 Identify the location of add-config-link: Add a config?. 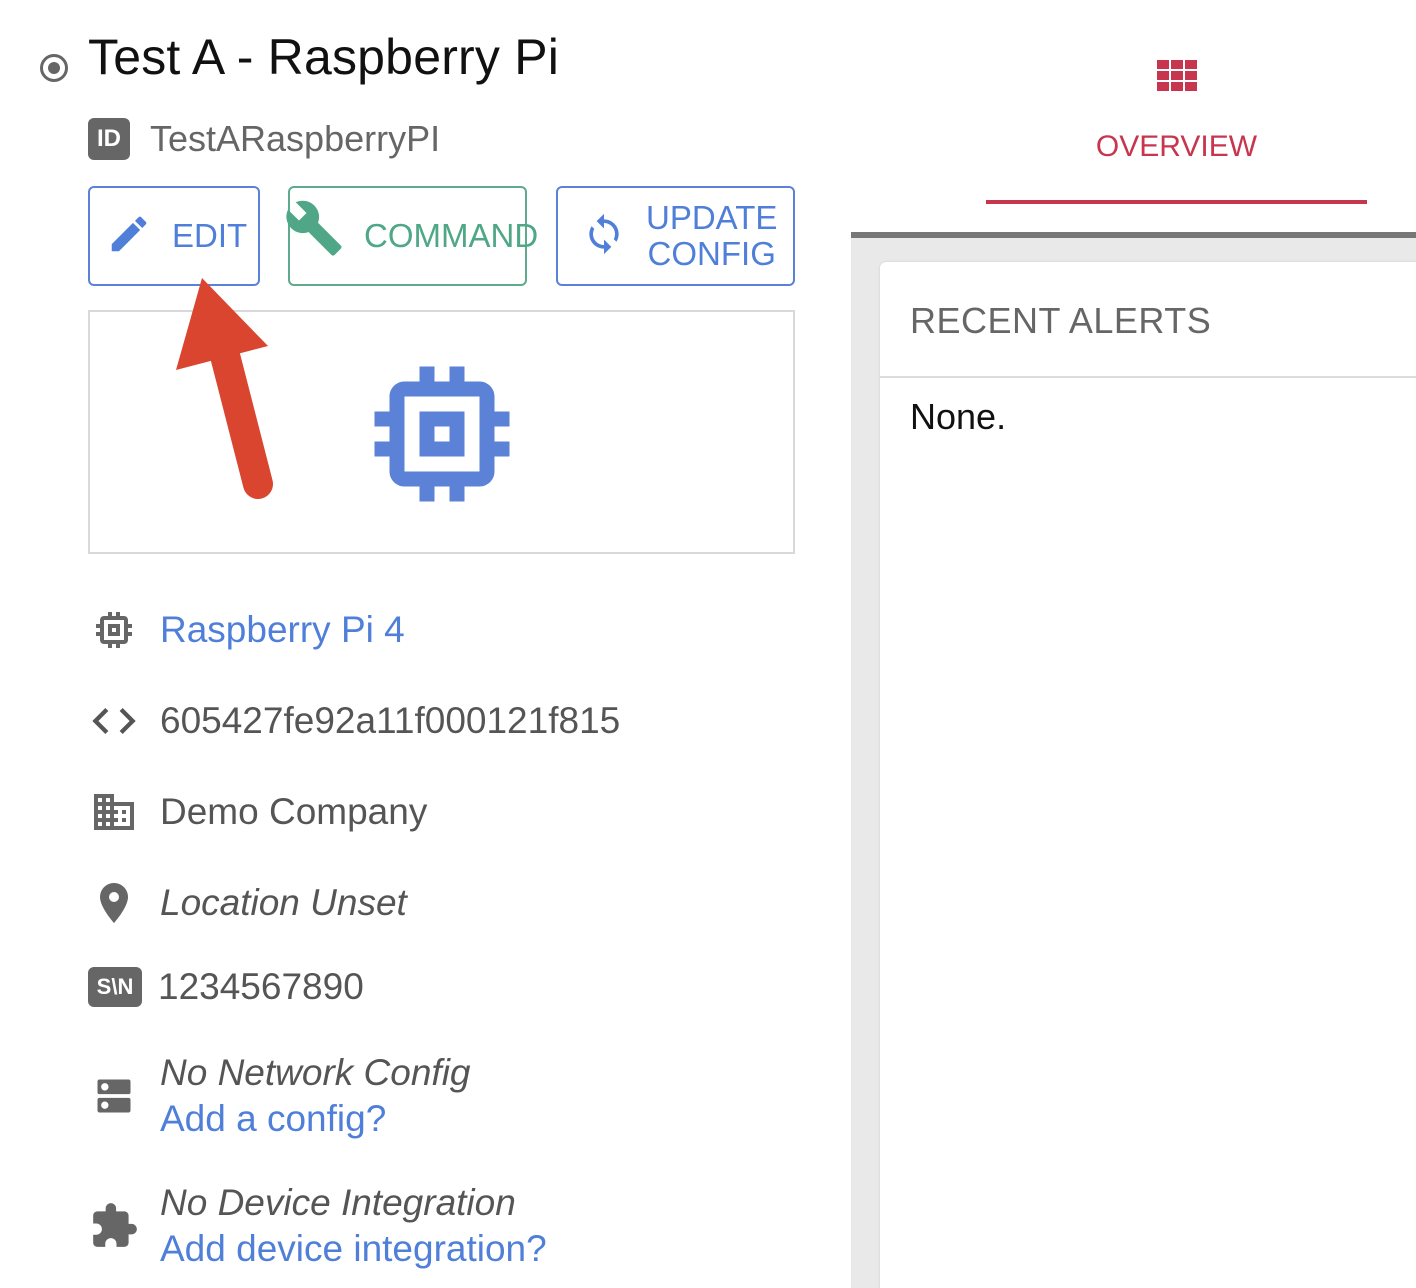
(315, 1119).